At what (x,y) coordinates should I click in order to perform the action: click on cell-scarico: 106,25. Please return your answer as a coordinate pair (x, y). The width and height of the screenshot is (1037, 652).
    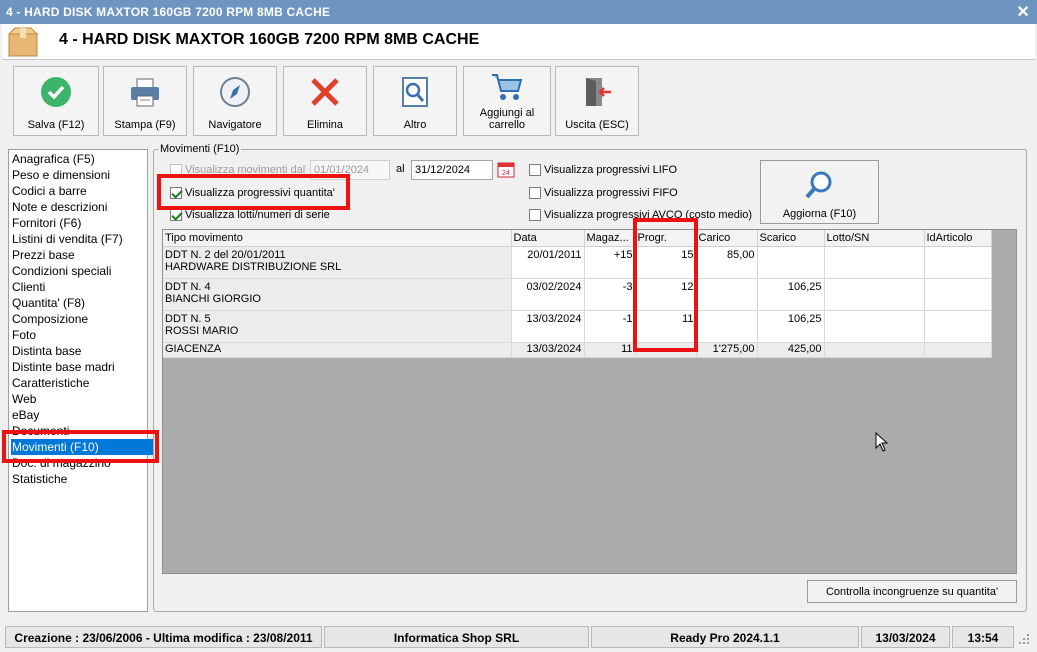
    Looking at the image, I should click on (791, 294).